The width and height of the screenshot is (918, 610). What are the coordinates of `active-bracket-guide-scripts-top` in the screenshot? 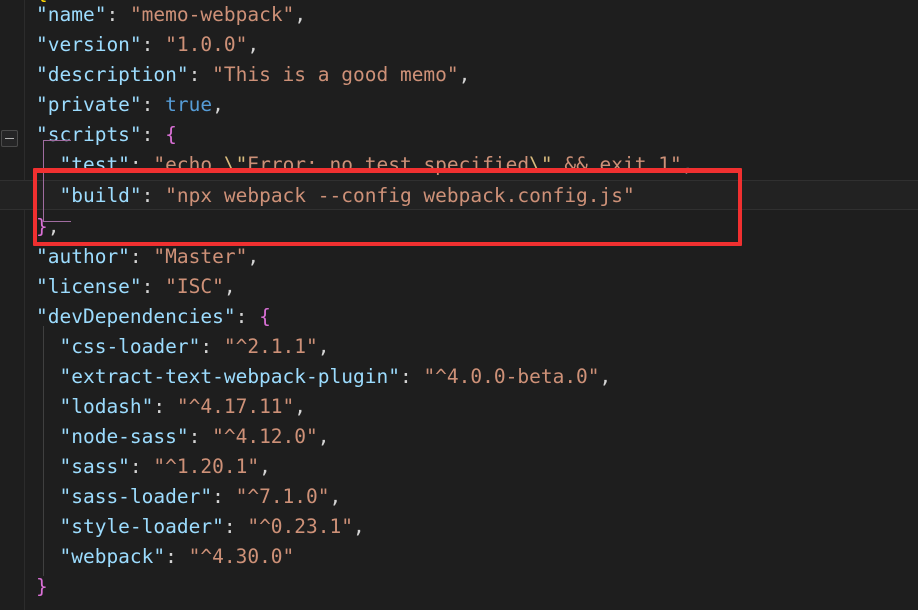 It's located at (57, 140).